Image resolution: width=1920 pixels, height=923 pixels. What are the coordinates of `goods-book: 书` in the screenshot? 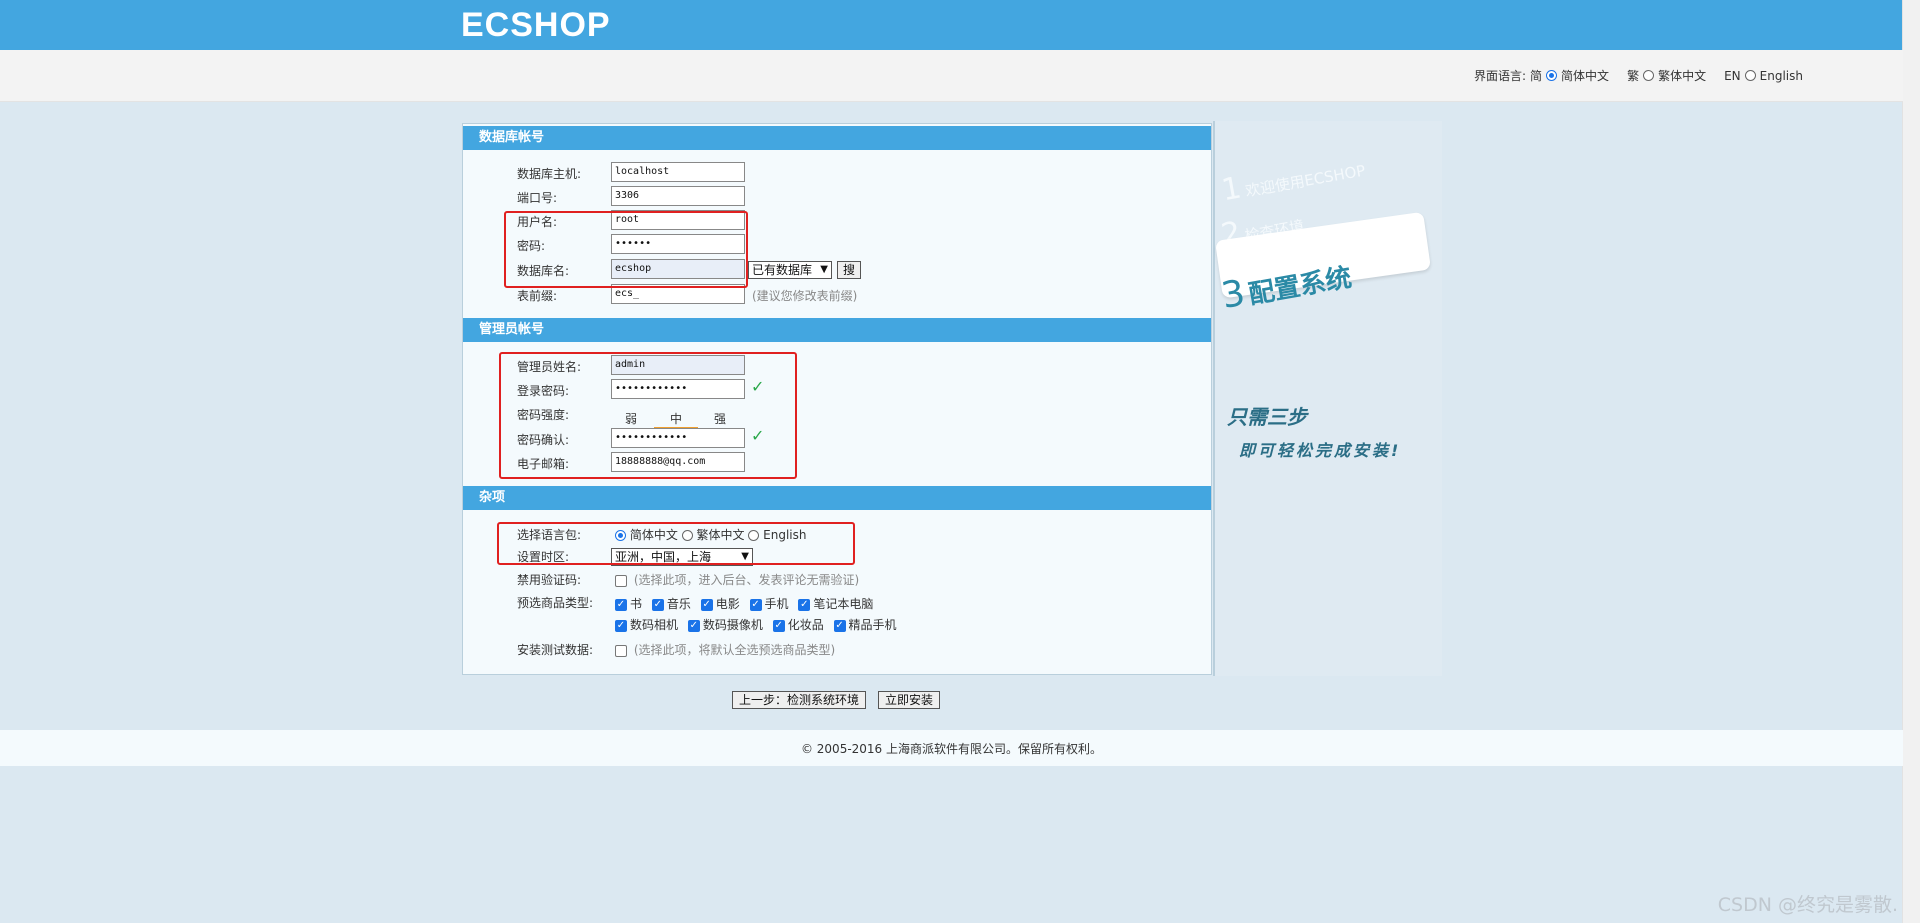 It's located at (636, 604).